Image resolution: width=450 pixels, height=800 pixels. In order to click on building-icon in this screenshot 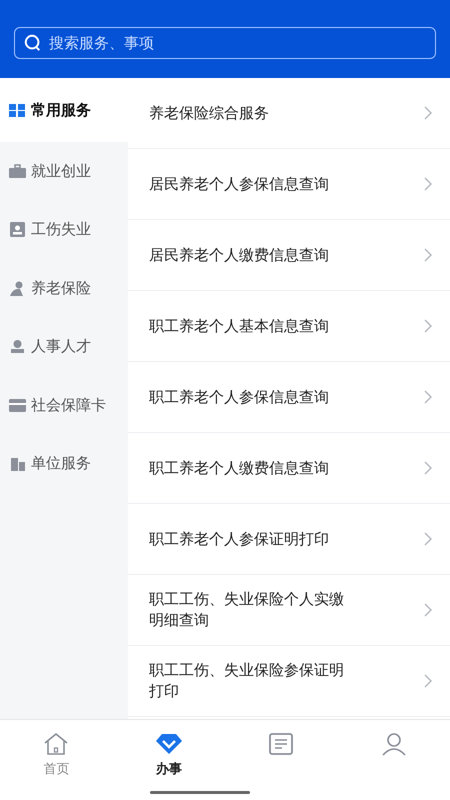, I will do `click(17, 464)`.